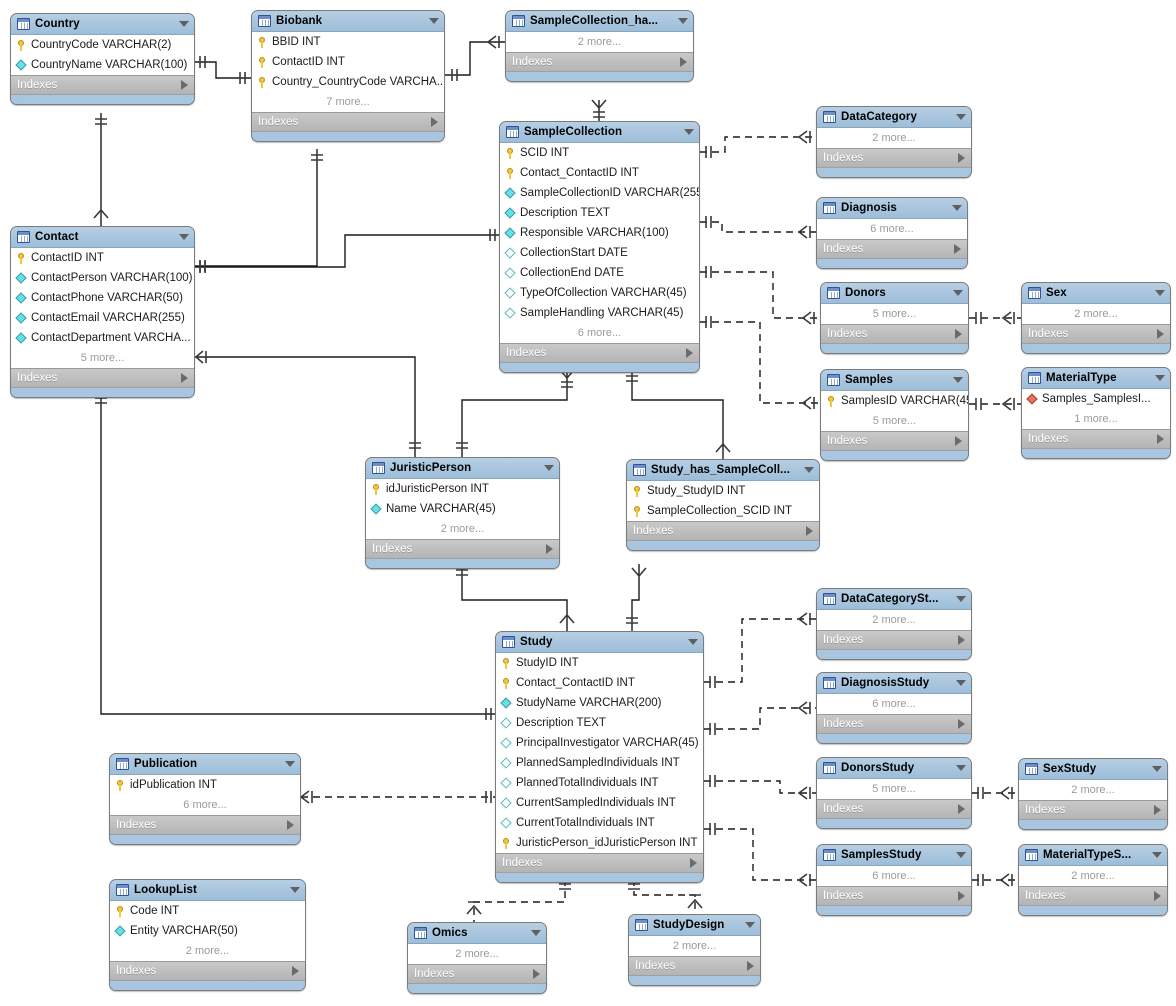 The width and height of the screenshot is (1176, 1006). What do you see at coordinates (1096, 439) in the screenshot?
I see `indexes-section-materialtype: Indexes` at bounding box center [1096, 439].